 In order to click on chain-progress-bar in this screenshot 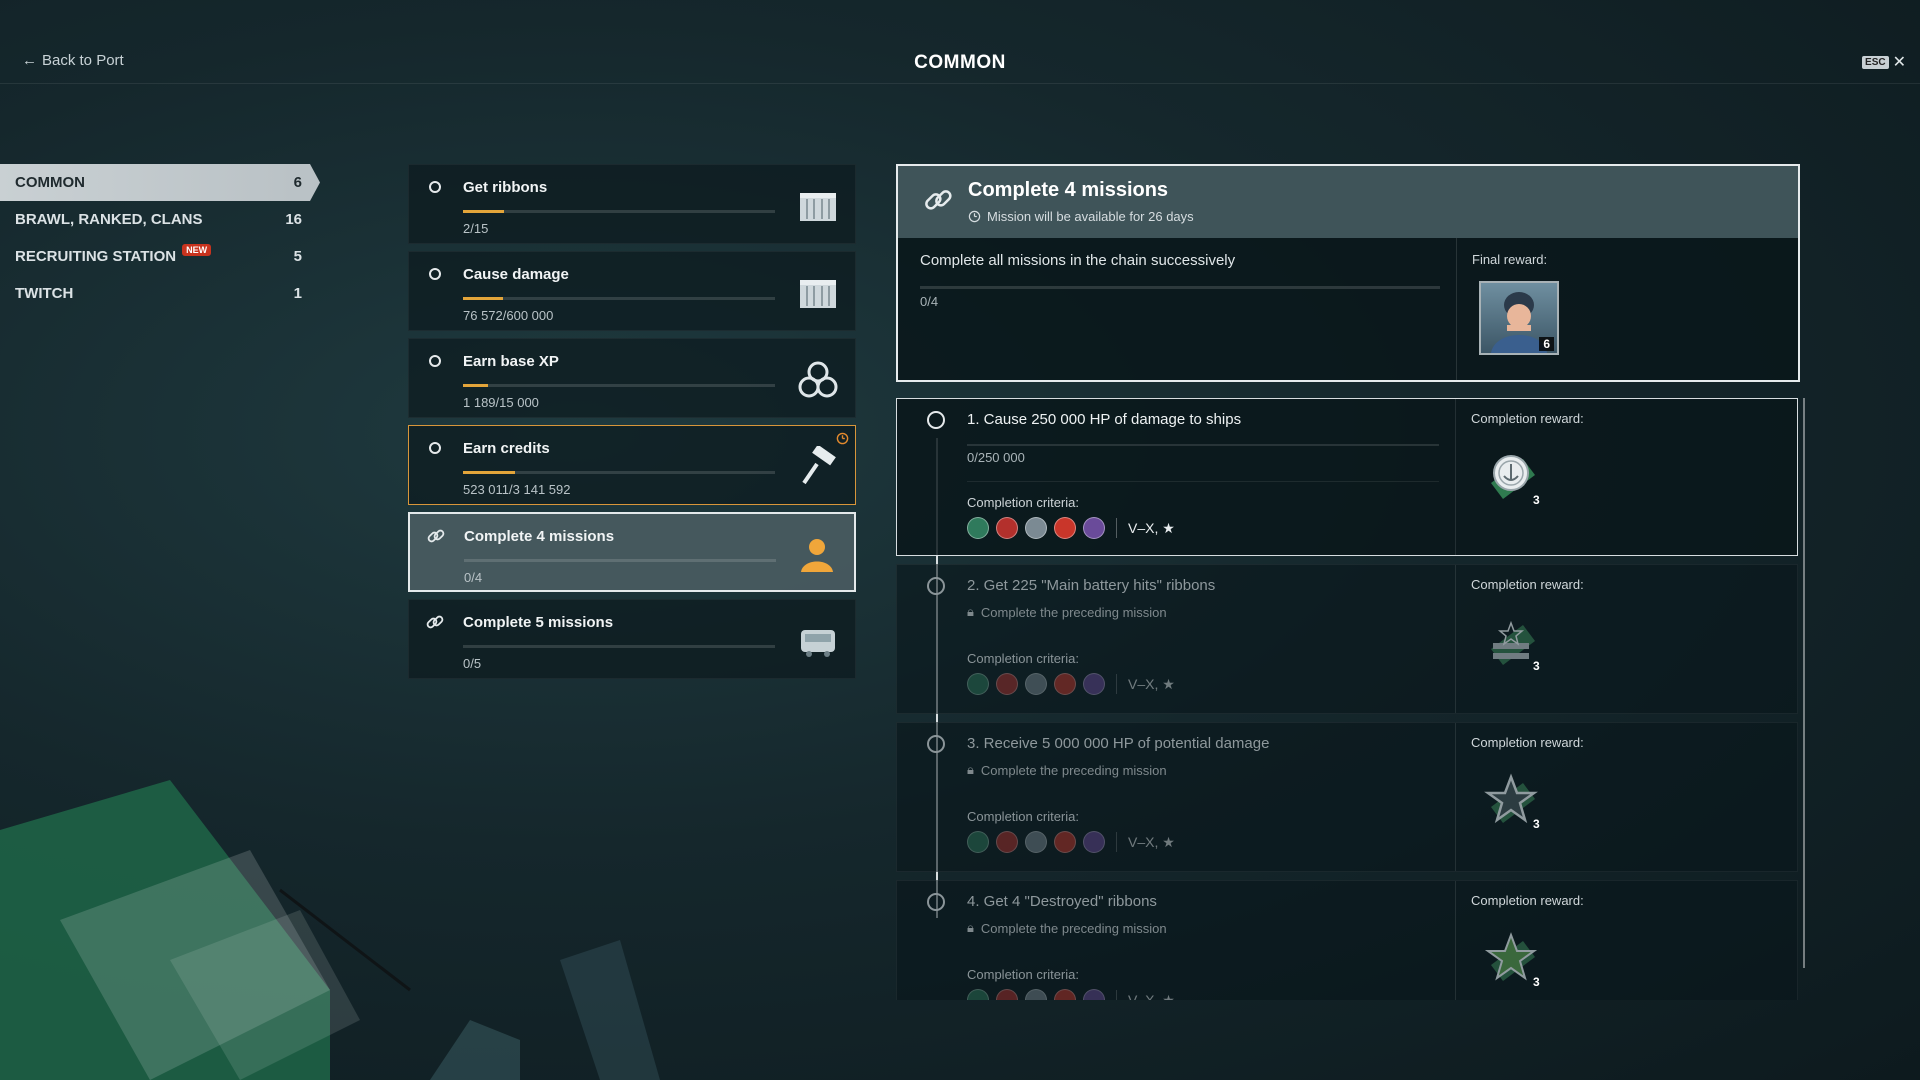, I will do `click(1180, 287)`.